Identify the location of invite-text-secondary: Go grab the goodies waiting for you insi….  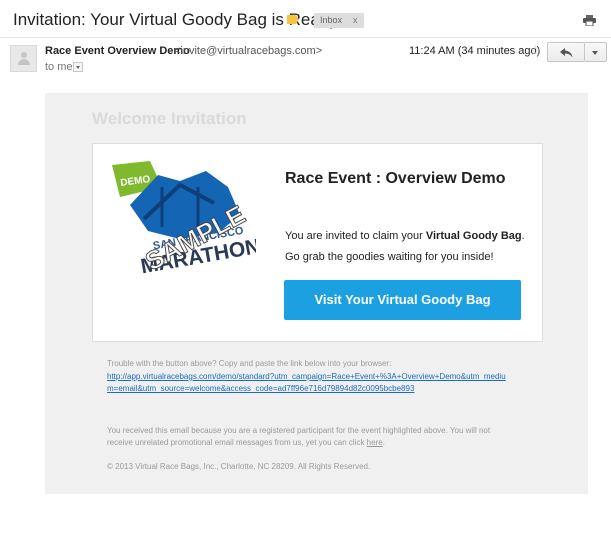
(389, 257).